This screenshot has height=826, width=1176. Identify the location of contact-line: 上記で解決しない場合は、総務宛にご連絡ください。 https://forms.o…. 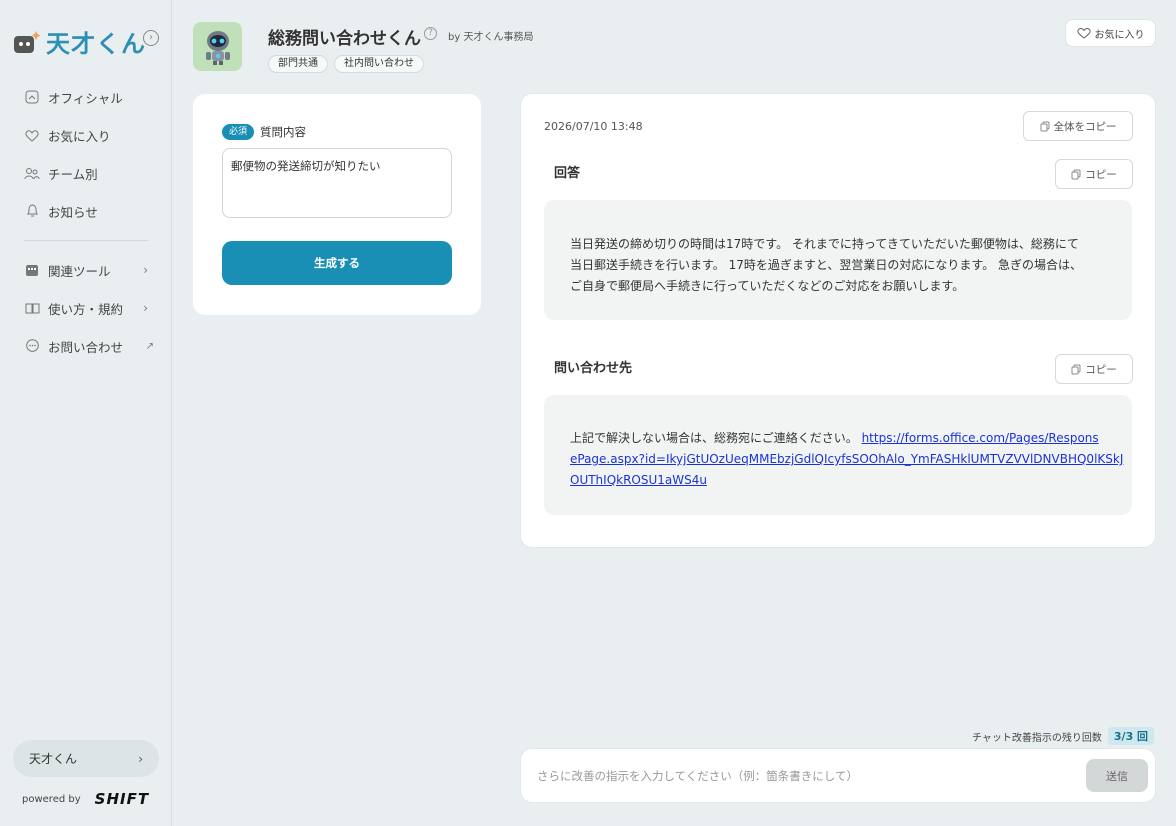
(838, 438).